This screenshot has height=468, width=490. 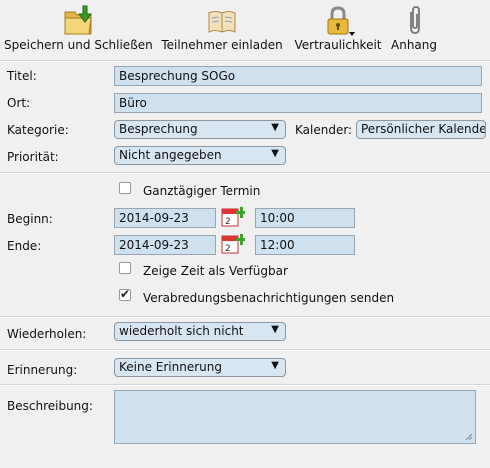 I want to click on calendar-value: Persönlicher Kalender, so click(x=423, y=129).